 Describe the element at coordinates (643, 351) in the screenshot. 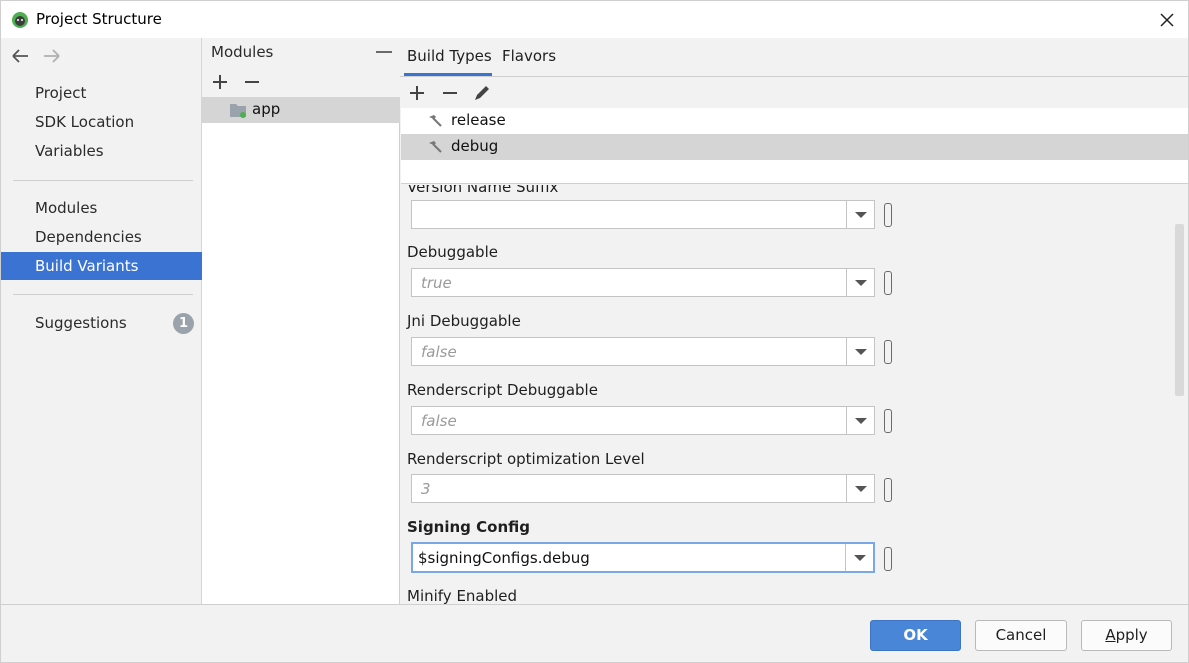

I see `jni-debuggable-combo: false` at that location.